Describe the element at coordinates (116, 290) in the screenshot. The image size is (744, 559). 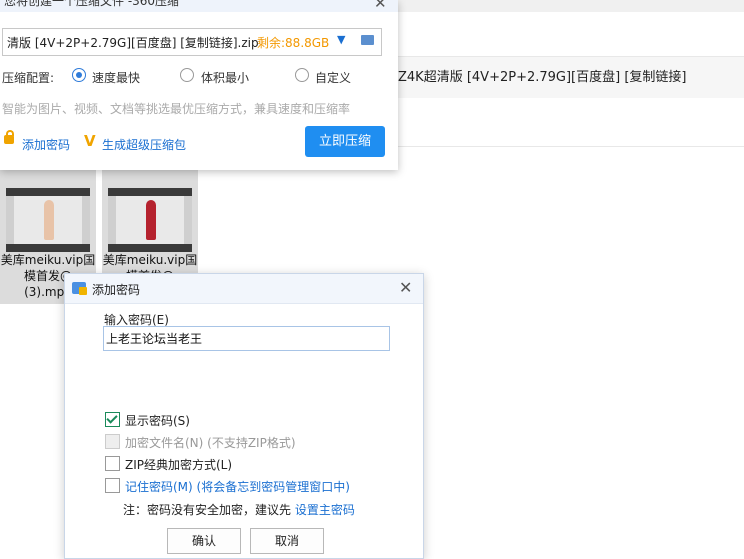
I see `password-dialog-title: 添加密码` at that location.